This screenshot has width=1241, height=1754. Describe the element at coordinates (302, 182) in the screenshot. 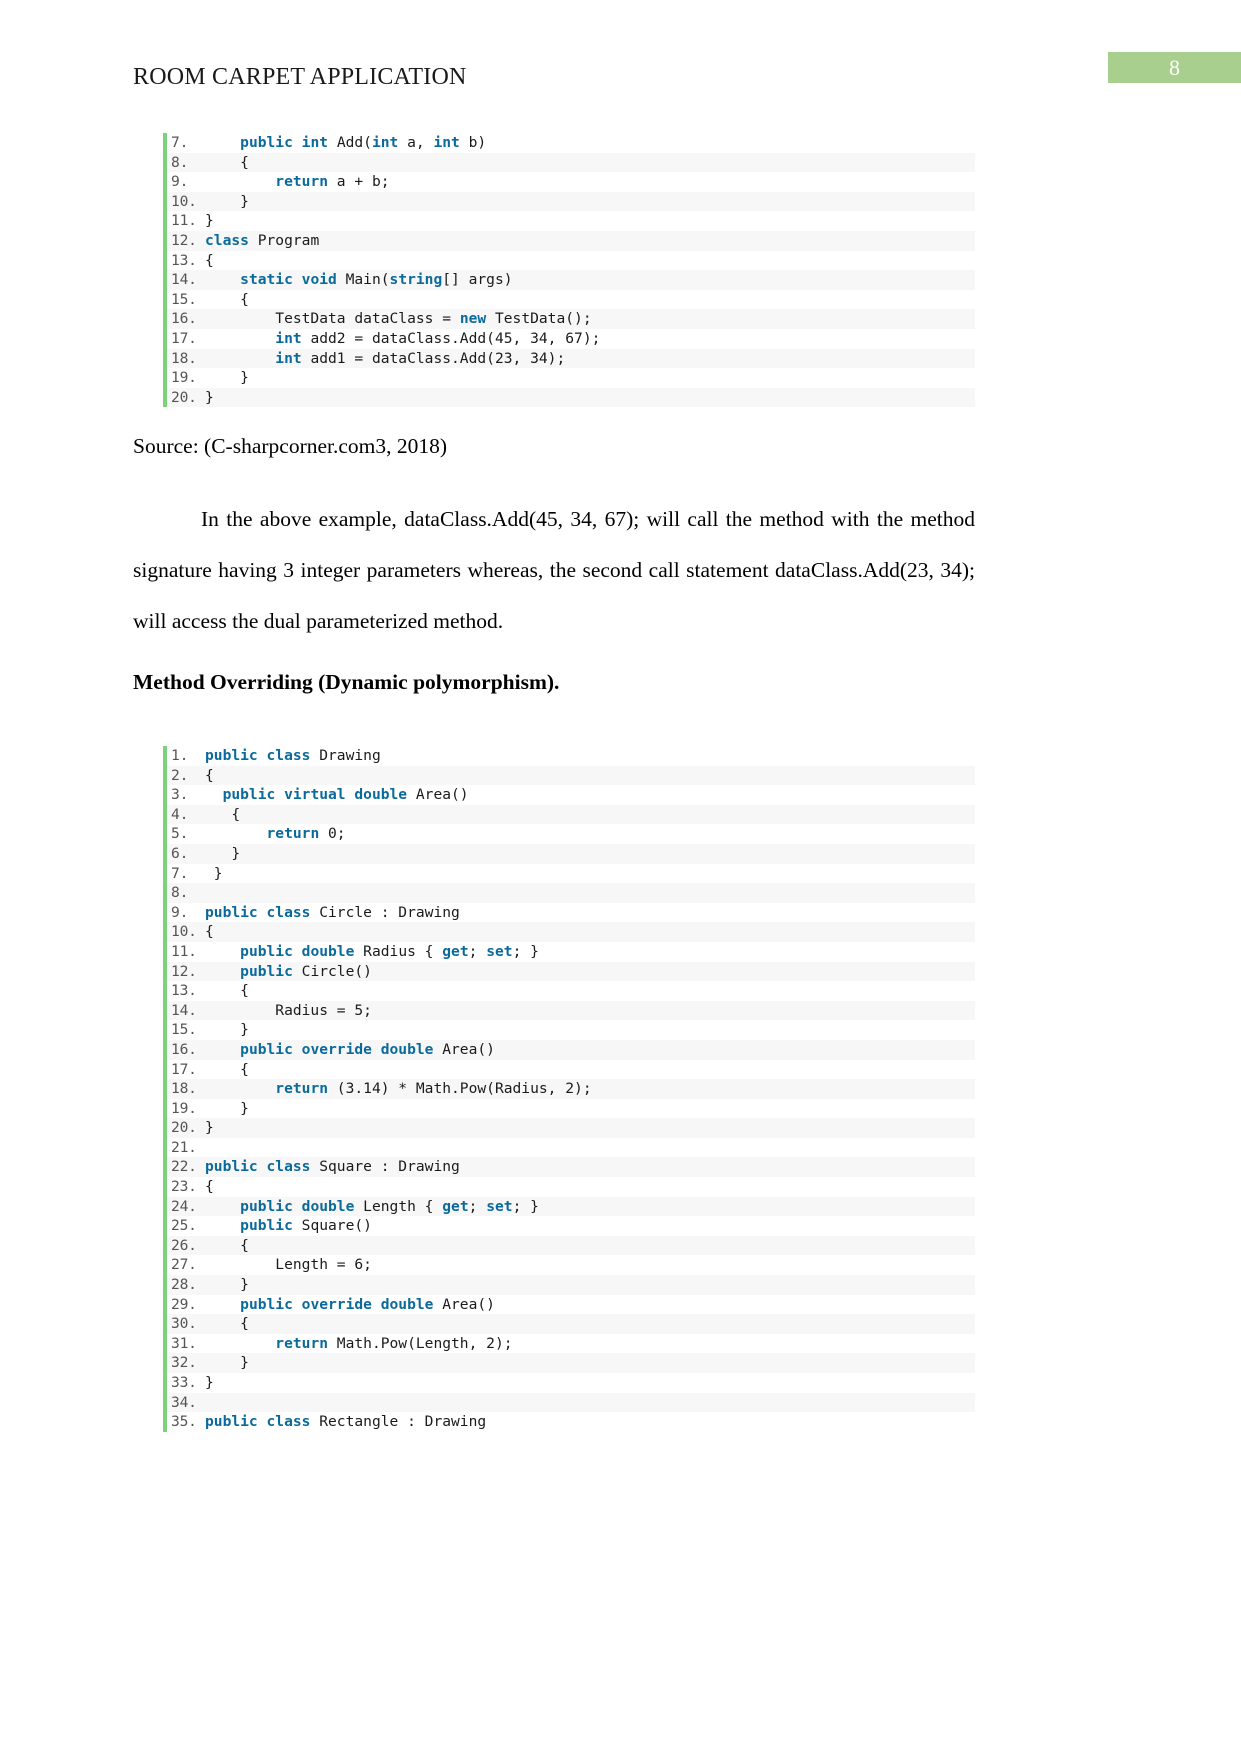

I see `code-keyword: return` at that location.